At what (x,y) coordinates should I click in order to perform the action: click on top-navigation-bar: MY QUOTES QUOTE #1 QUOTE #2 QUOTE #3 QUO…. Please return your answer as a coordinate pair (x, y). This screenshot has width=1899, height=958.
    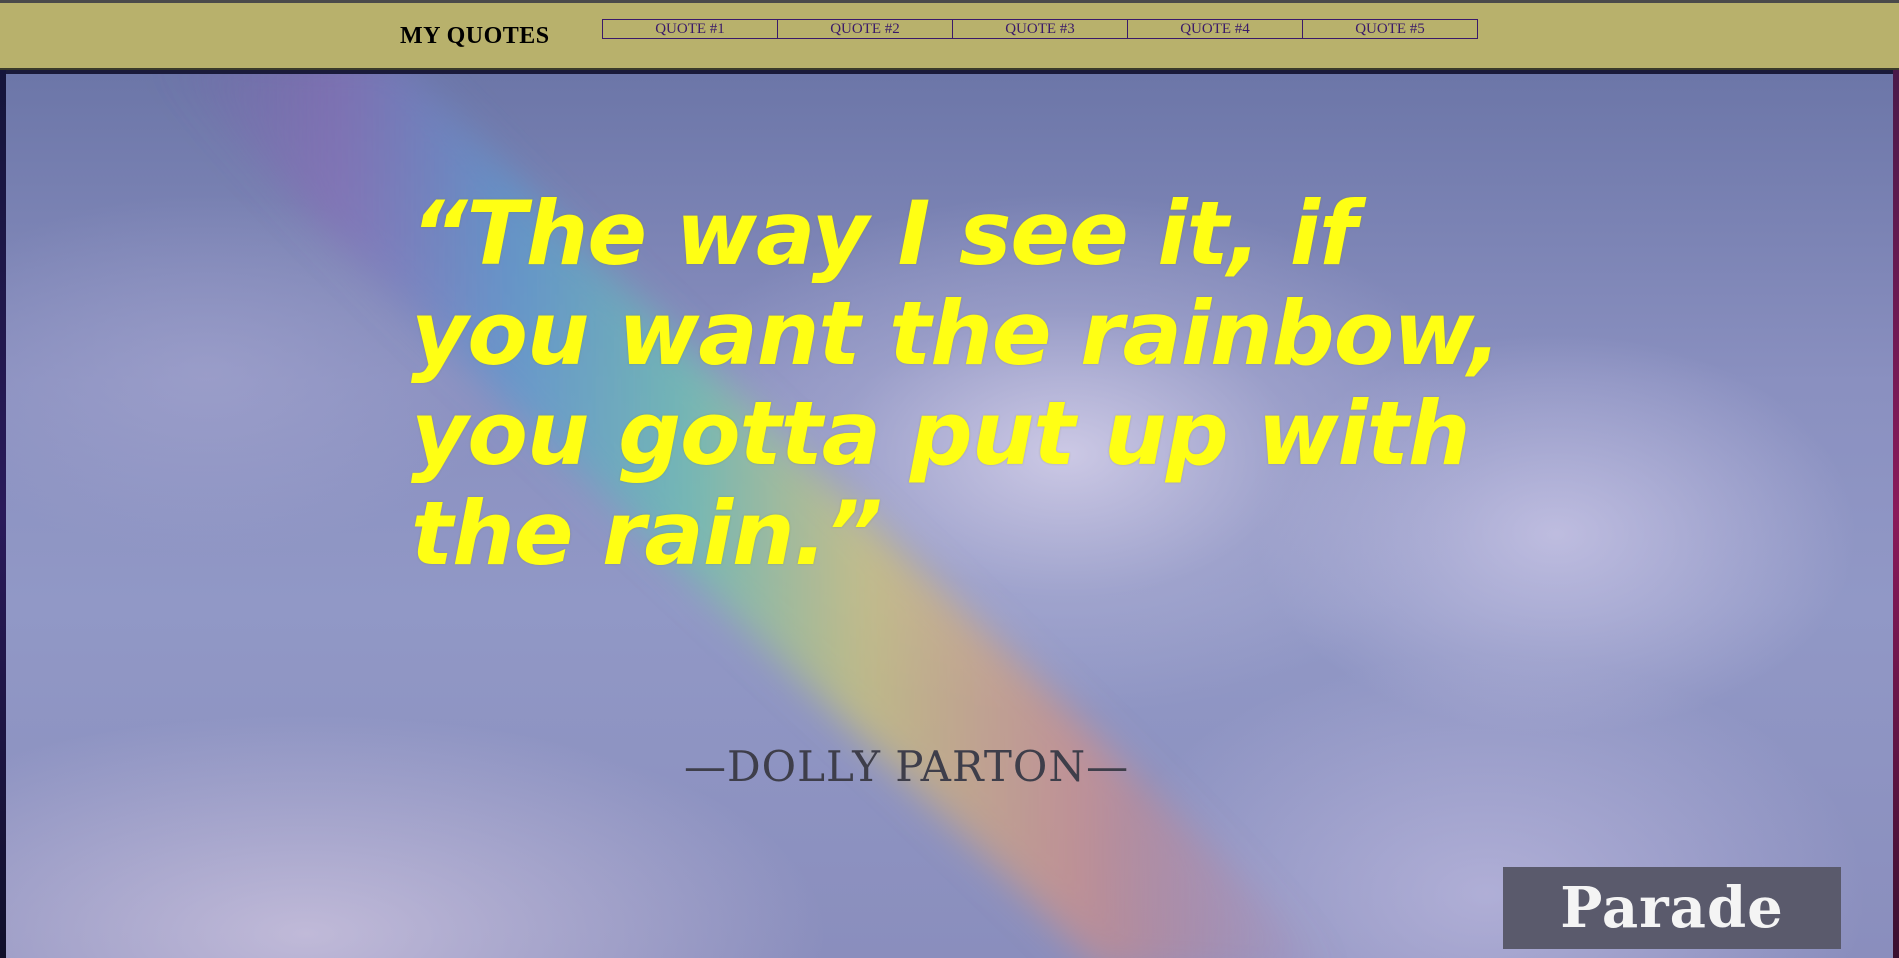
    Looking at the image, I should click on (949, 35).